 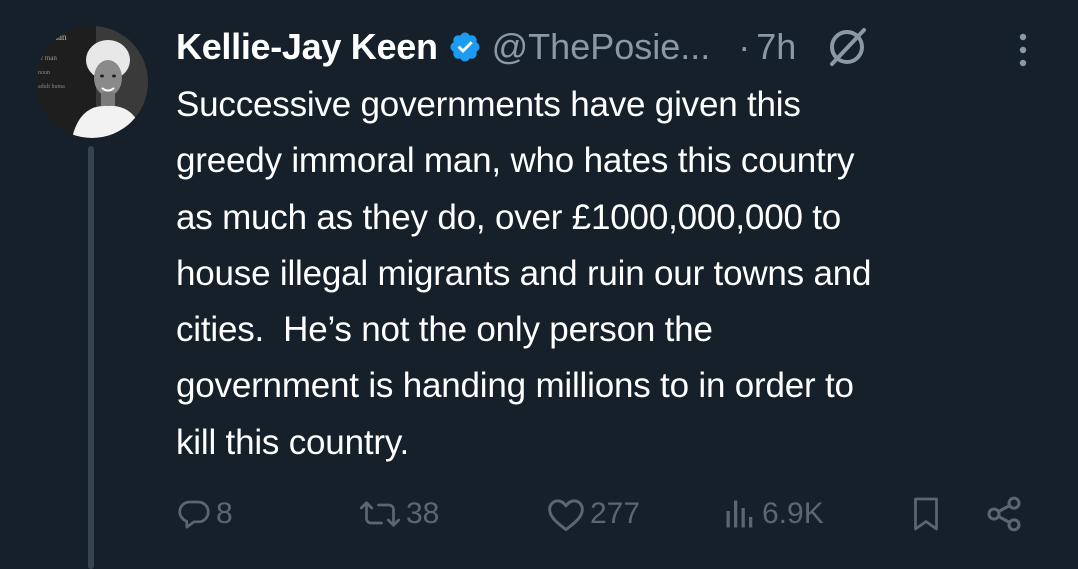 I want to click on like-button: 277, so click(x=593, y=514).